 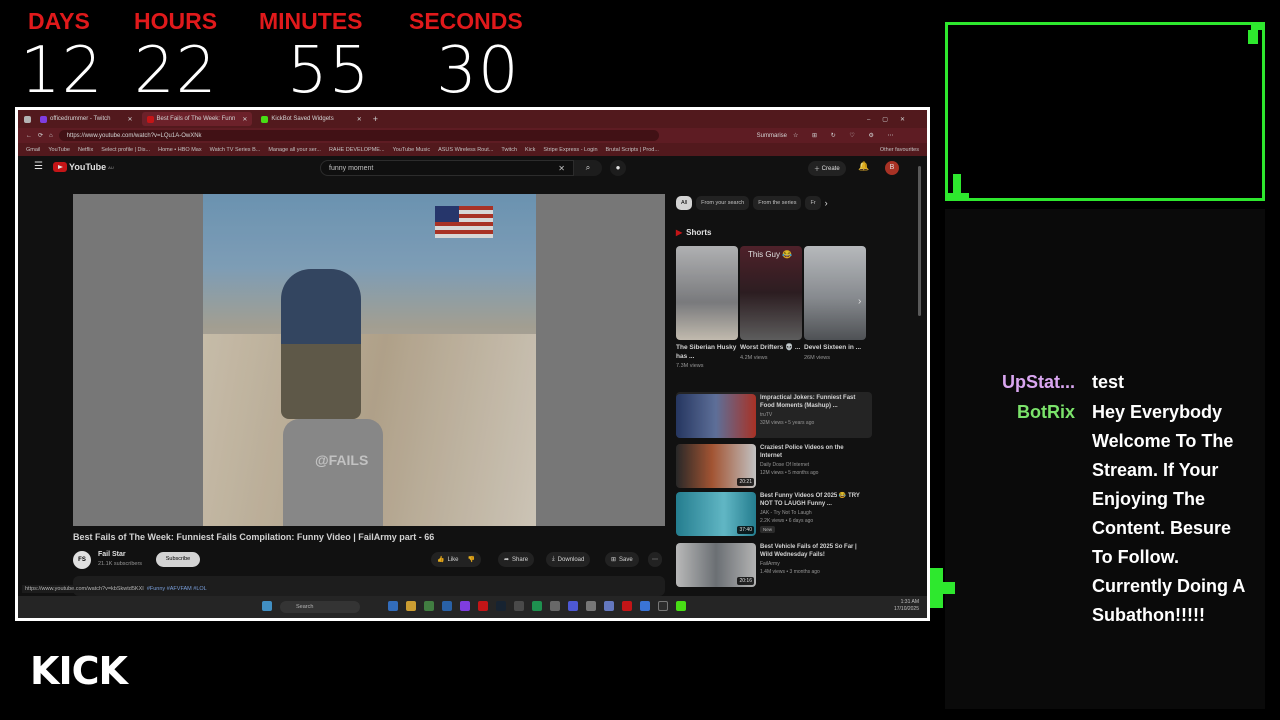 What do you see at coordinates (29, 136) in the screenshot?
I see `back-icon: ←` at bounding box center [29, 136].